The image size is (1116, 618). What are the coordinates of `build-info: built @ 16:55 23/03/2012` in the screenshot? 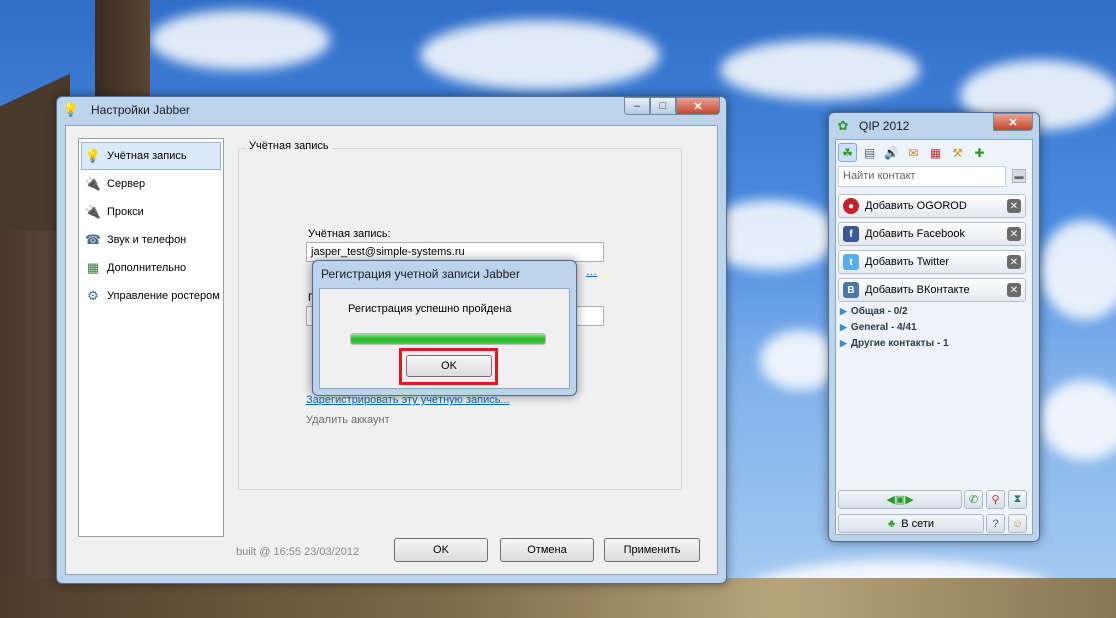 It's located at (298, 552).